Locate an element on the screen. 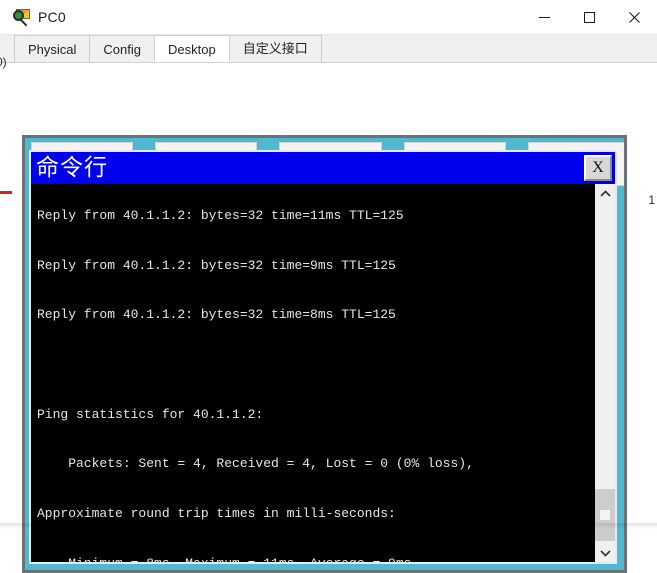  maximize-button is located at coordinates (589, 17).